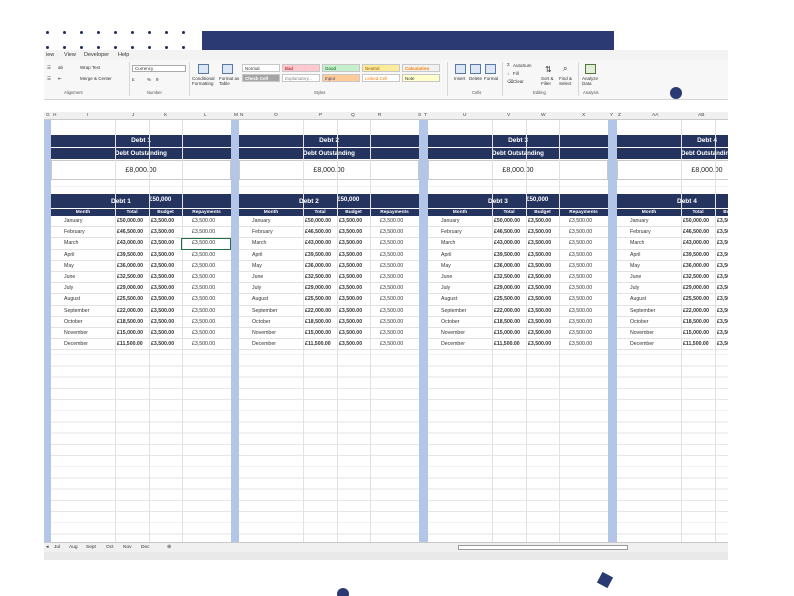  I want to click on total-cell: £46,500.00, so click(318, 232).